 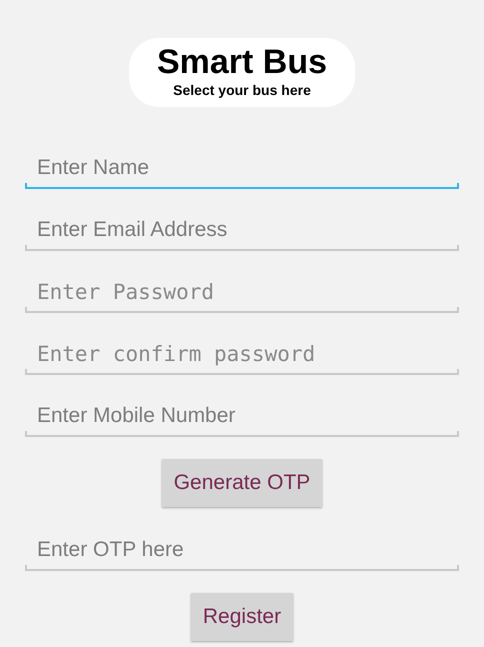 I want to click on app-subtitle: Select your bus here, so click(x=242, y=90).